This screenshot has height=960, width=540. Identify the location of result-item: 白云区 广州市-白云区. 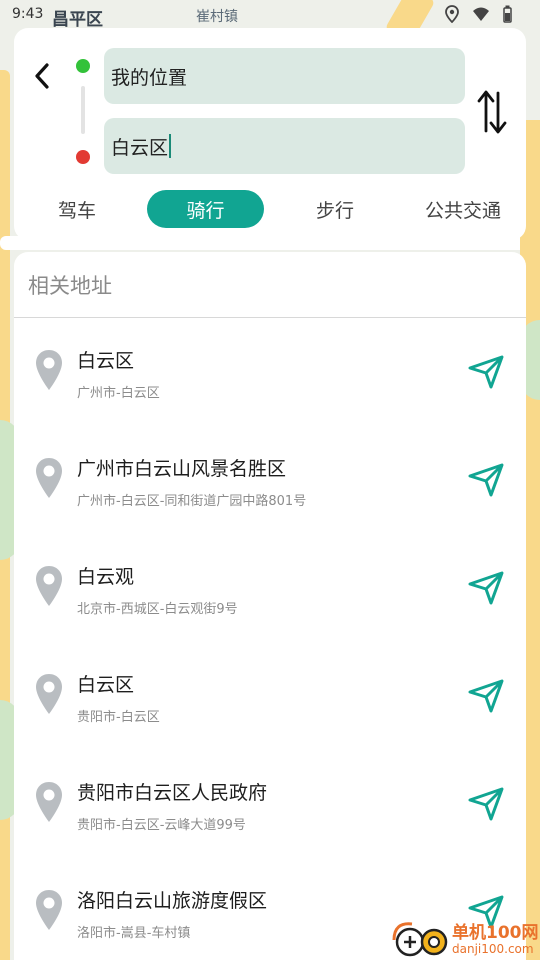
(270, 372).